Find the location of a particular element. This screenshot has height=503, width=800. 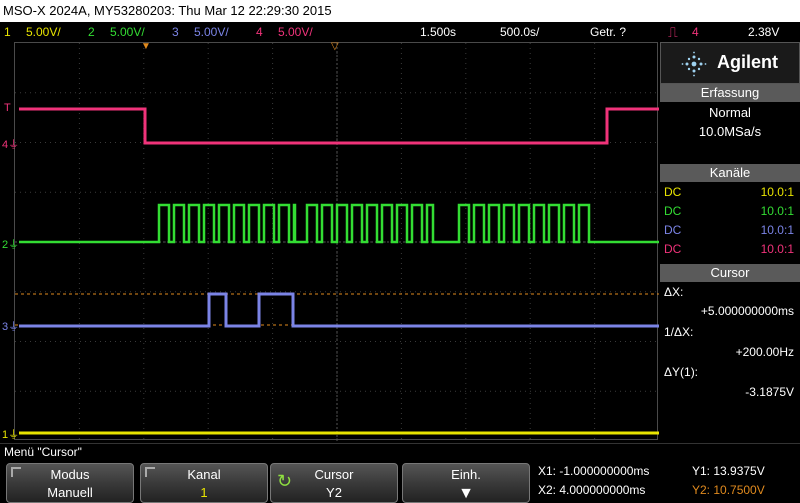

channel-row-3: DC 10.0:1 is located at coordinates (729, 230).